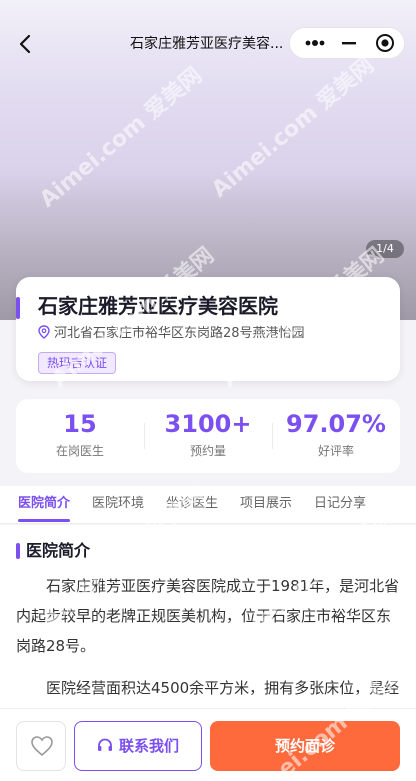 This screenshot has height=781, width=416. I want to click on miniprogram-capsule, so click(347, 43).